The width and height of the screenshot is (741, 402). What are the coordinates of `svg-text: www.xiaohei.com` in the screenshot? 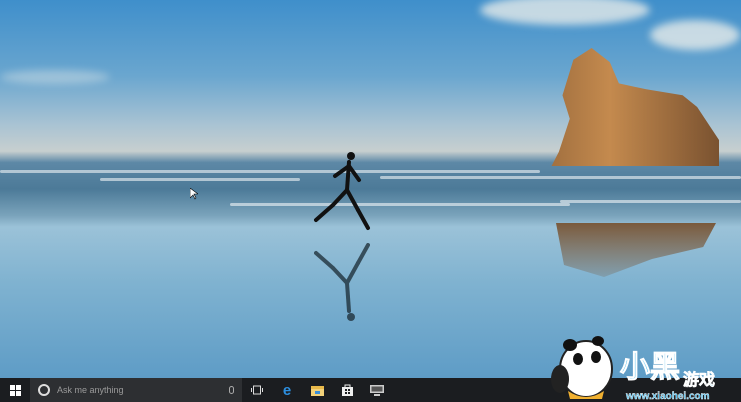 It's located at (667, 396).